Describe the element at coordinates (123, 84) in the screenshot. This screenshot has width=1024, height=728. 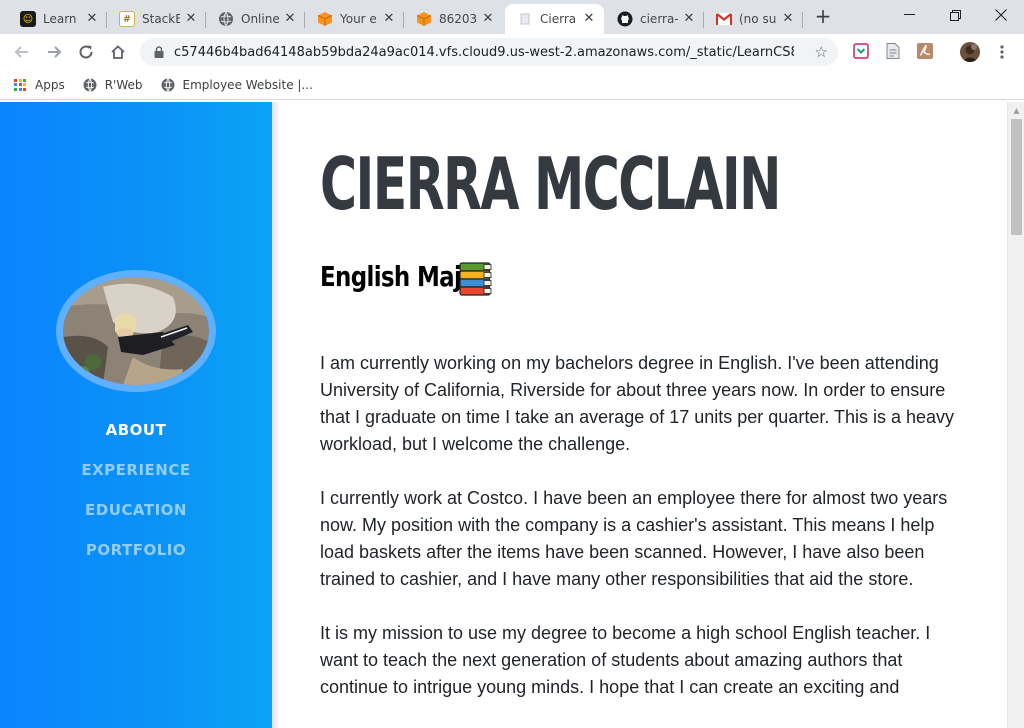
I see `bookmark-label: R'Web` at that location.